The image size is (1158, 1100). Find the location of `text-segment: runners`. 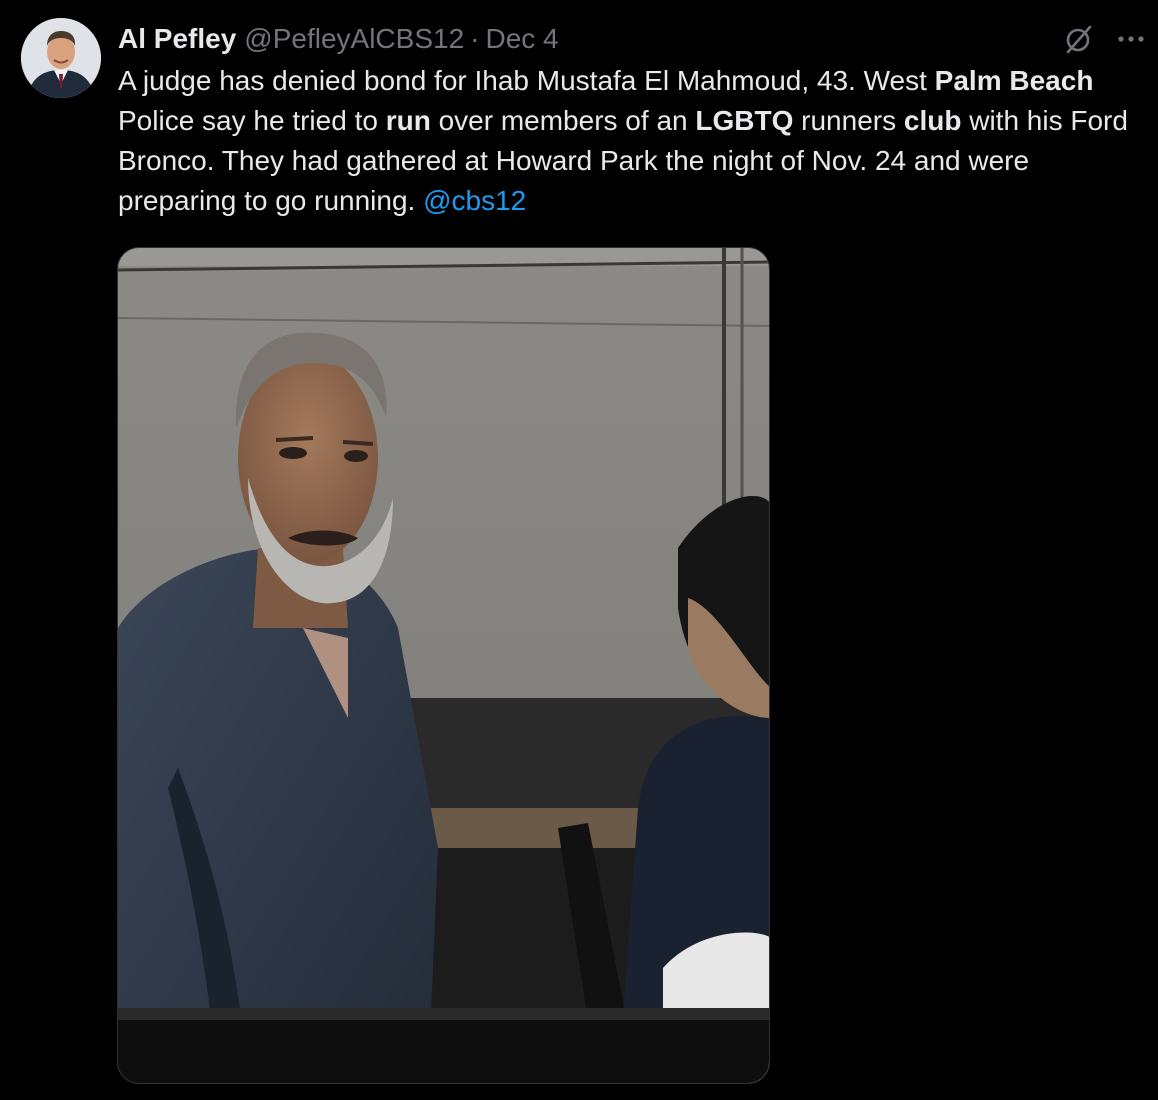

text-segment: runners is located at coordinates (848, 120).